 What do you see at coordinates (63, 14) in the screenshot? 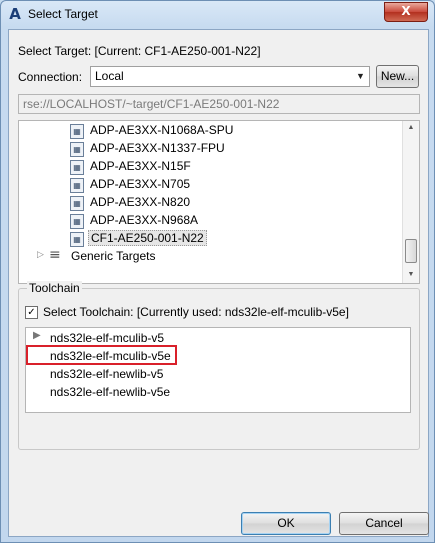
I see `window-title: Select Target` at bounding box center [63, 14].